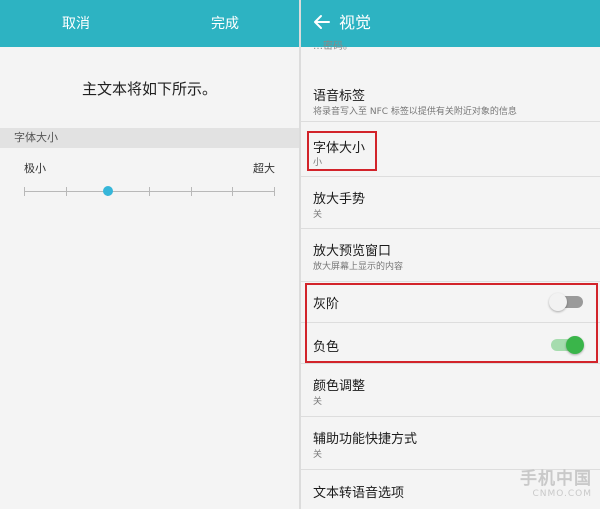 The image size is (600, 509). Describe the element at coordinates (264, 168) in the screenshot. I see `scale-max-label: 超大` at that location.